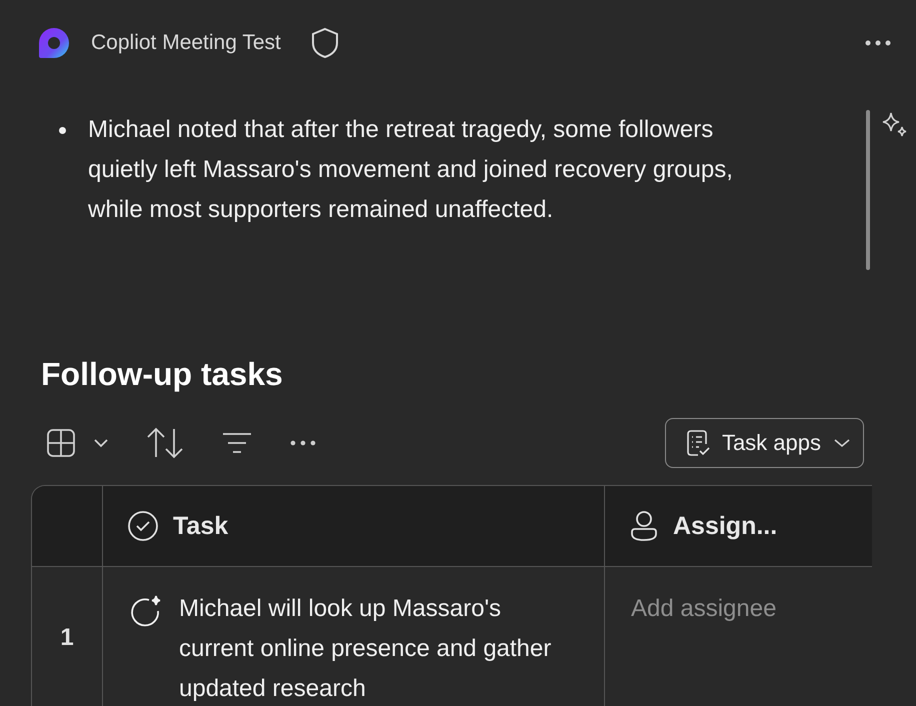  What do you see at coordinates (165, 443) in the screenshot?
I see `sort-icon` at bounding box center [165, 443].